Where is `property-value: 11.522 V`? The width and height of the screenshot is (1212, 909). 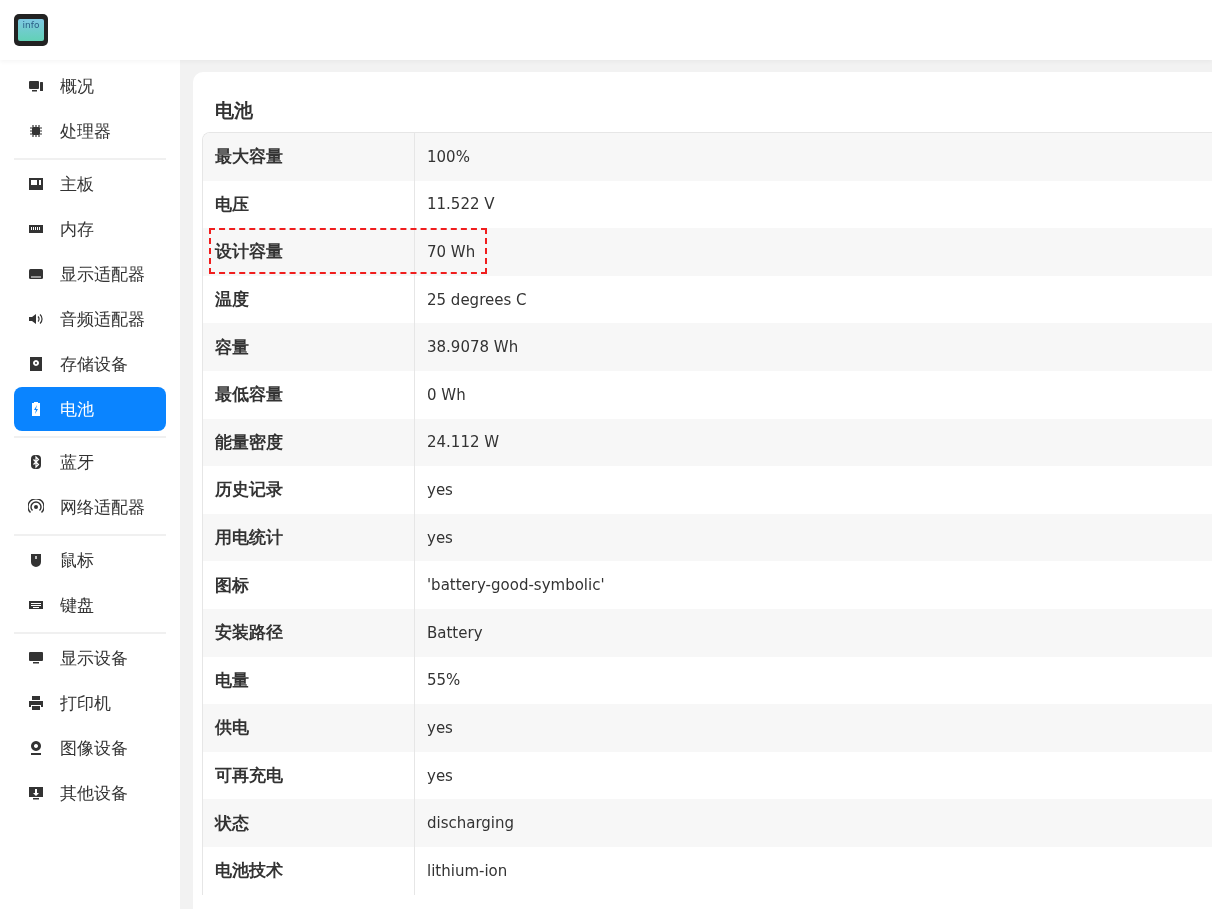
property-value: 11.522 V is located at coordinates (460, 204).